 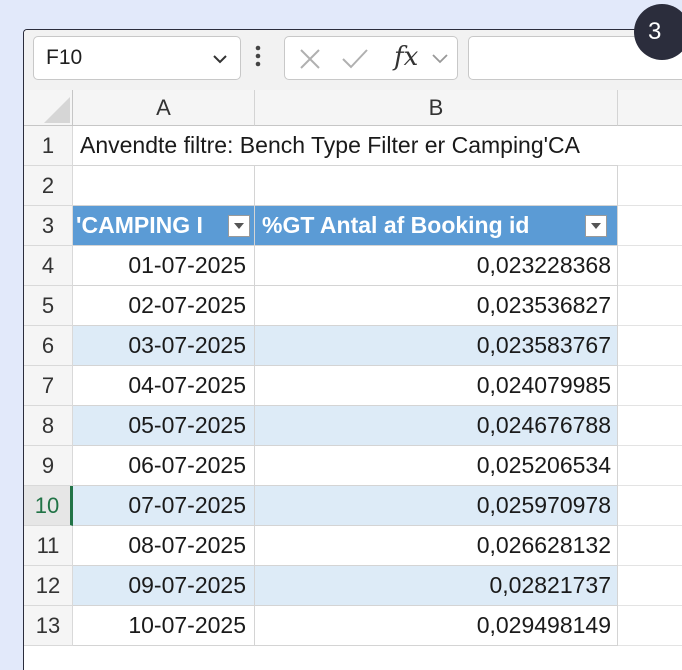 I want to click on insert-function-button: fx, so click(x=406, y=57).